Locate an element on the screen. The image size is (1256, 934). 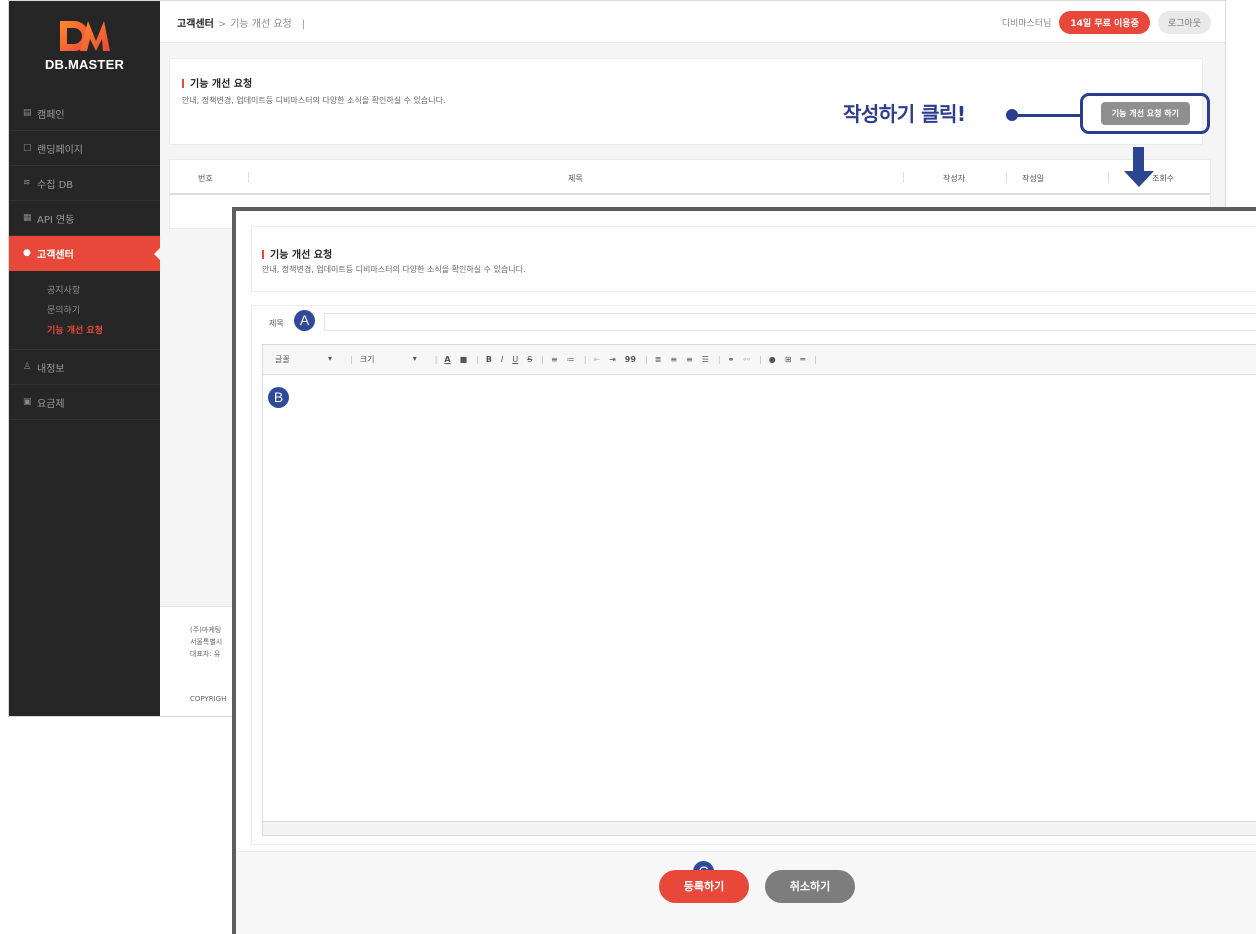
table-icon: ⊞ is located at coordinates (788, 359).